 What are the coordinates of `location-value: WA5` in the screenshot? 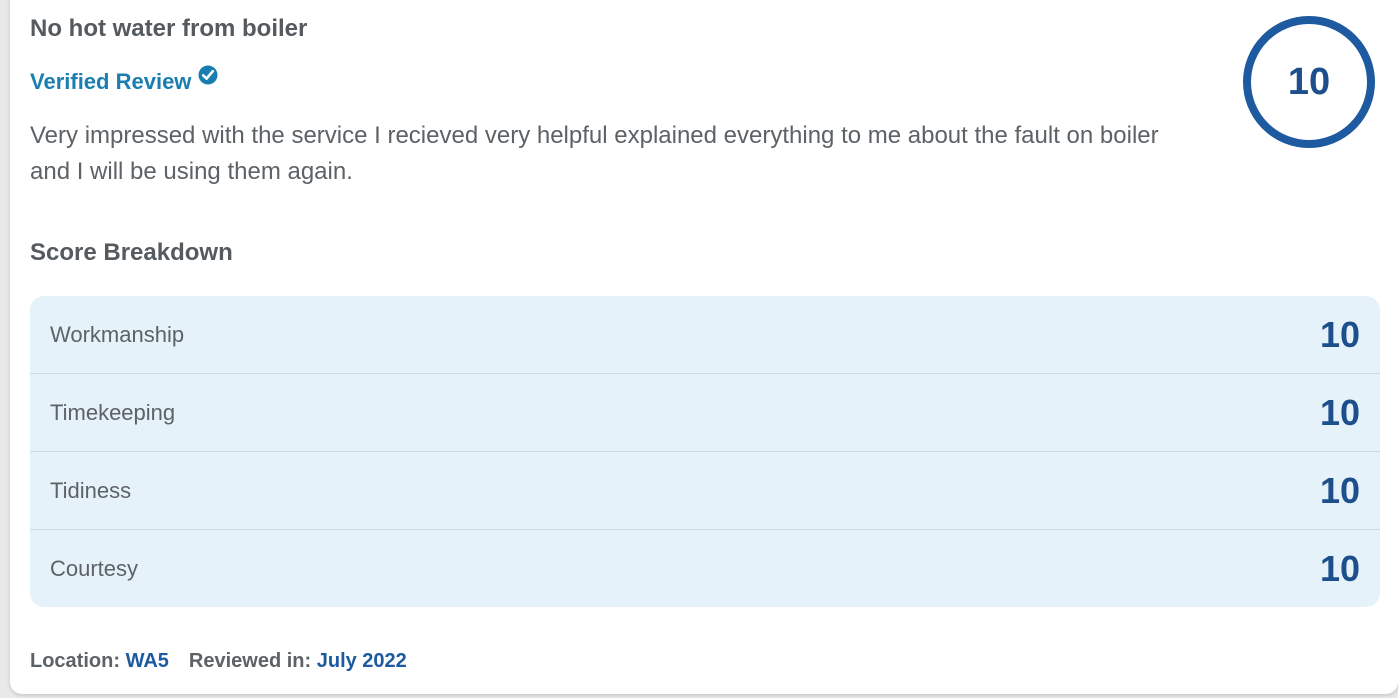 It's located at (147, 661).